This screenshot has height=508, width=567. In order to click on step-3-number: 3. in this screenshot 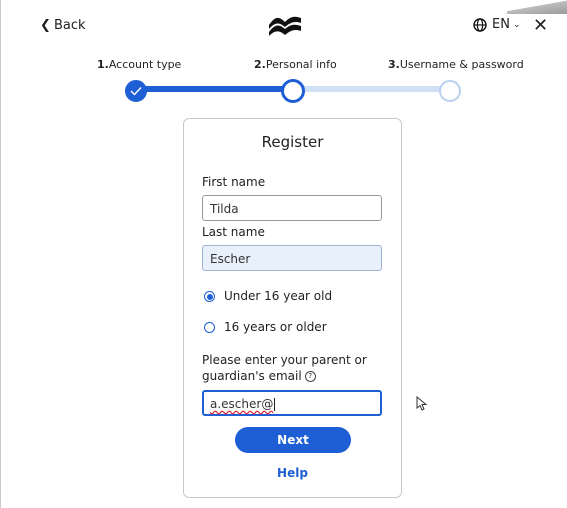, I will do `click(394, 64)`.